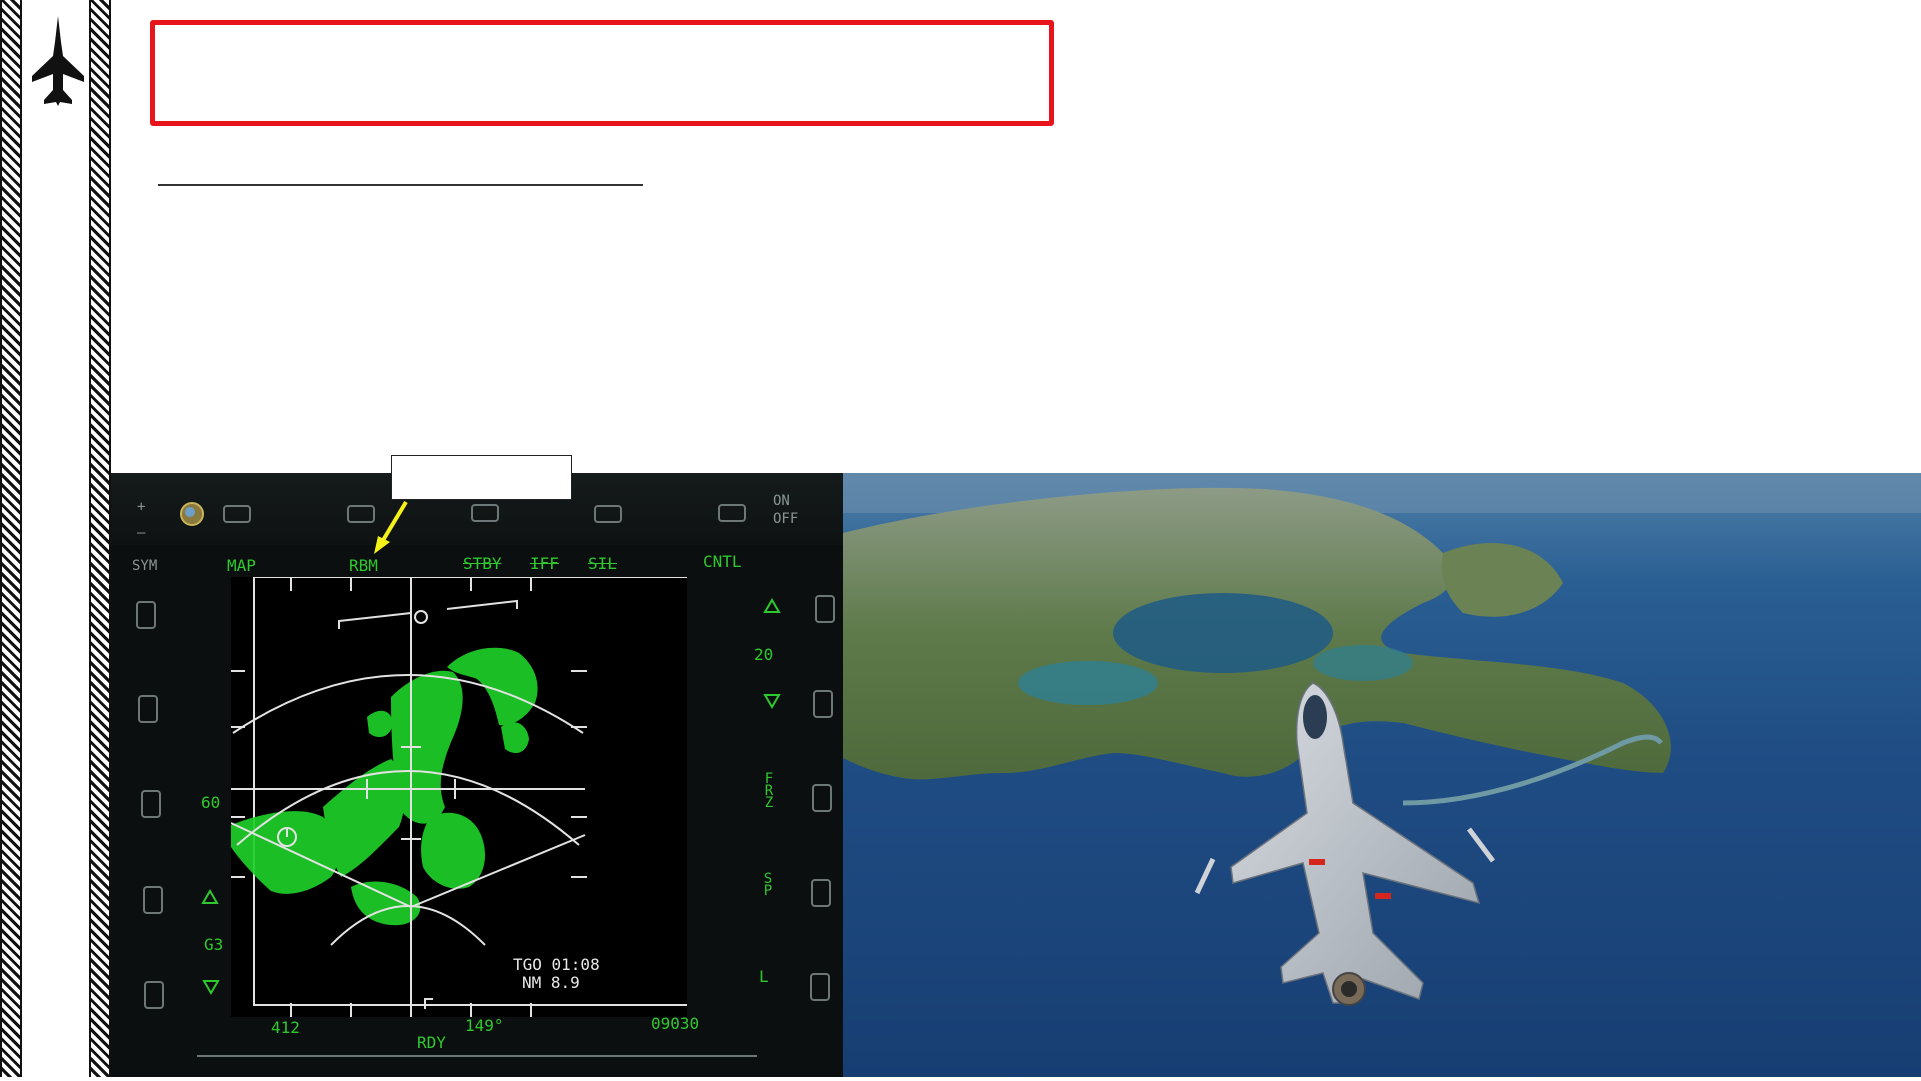 Image resolution: width=1921 pixels, height=1081 pixels. Describe the element at coordinates (211, 802) in the screenshot. I see `range-value-label: 60` at that location.